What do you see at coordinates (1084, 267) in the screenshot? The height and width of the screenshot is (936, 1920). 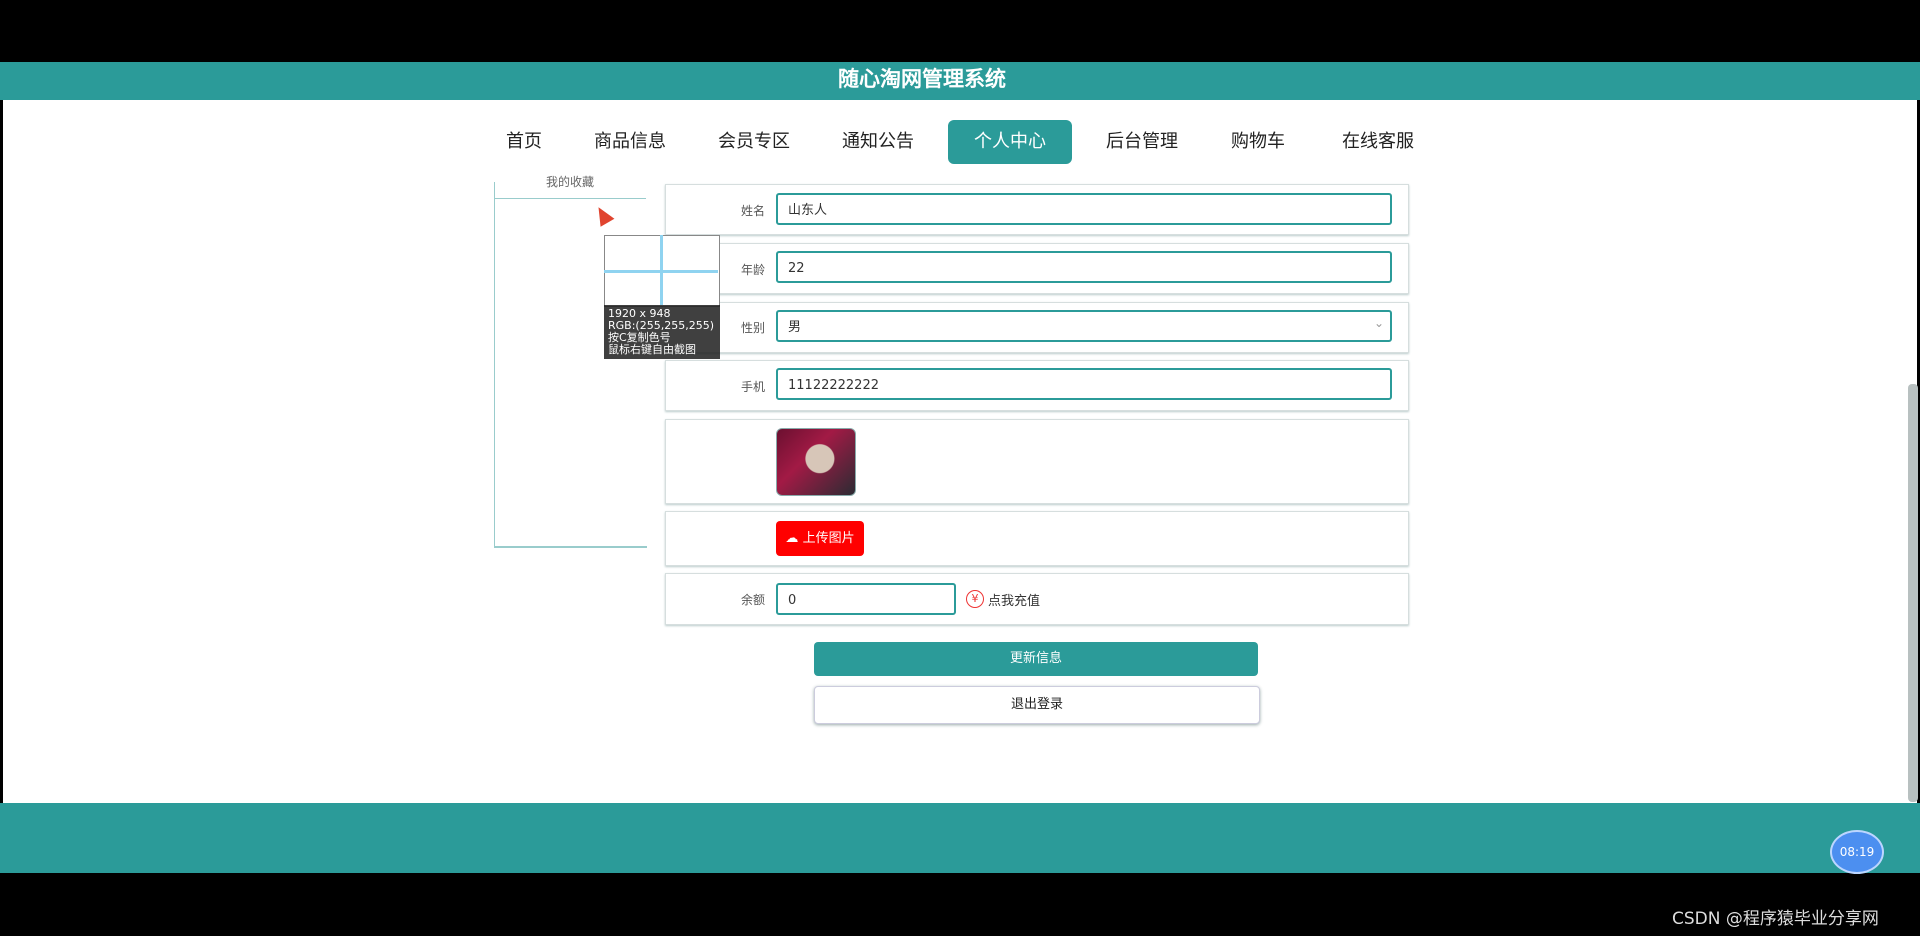 I see `age-input: 22` at bounding box center [1084, 267].